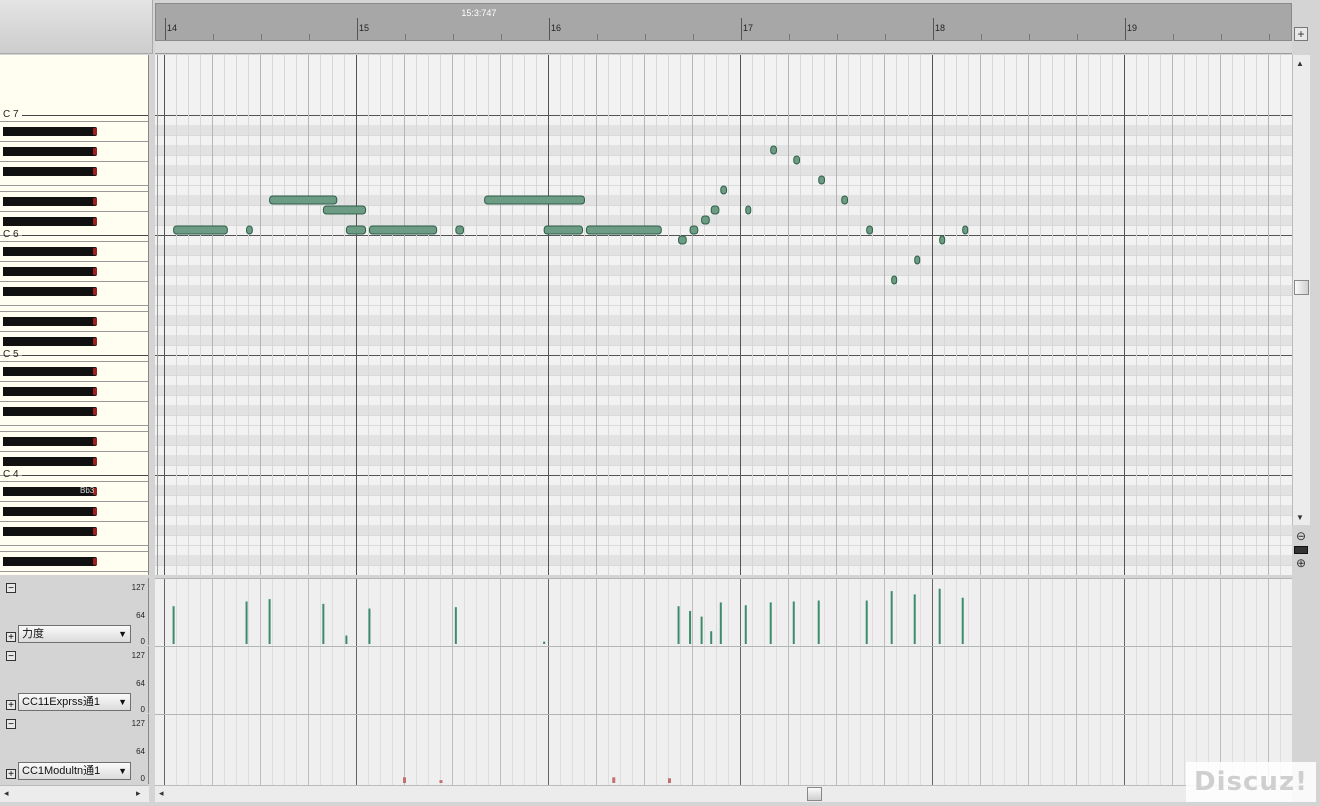 The image size is (1320, 806). I want to click on horizontal-scrollbar: ◂, so click(723, 793).